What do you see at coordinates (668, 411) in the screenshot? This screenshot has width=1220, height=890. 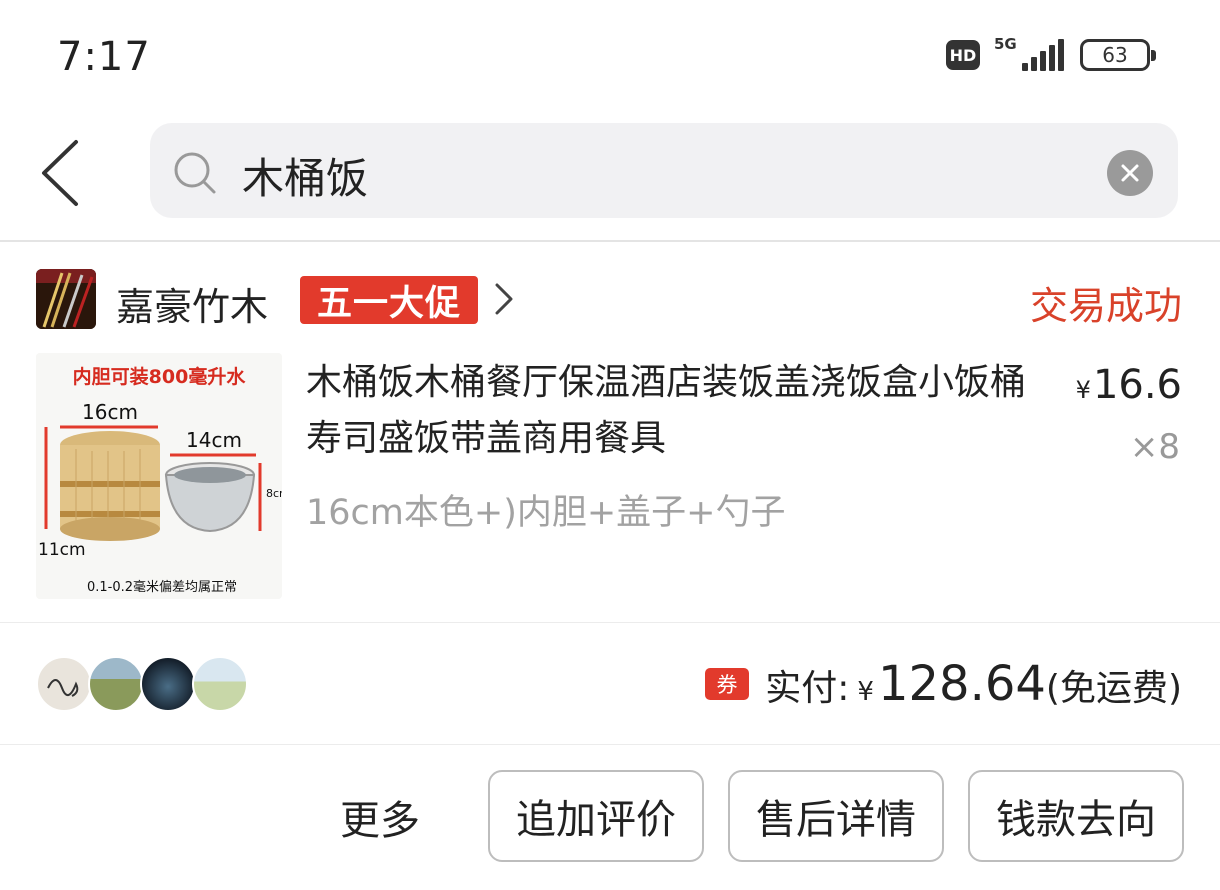 I see `product-title: 木桶饭木桶餐厅保温酒店装饭盖浇饭盒小饭桶寿司盛饭带盖商用餐具` at bounding box center [668, 411].